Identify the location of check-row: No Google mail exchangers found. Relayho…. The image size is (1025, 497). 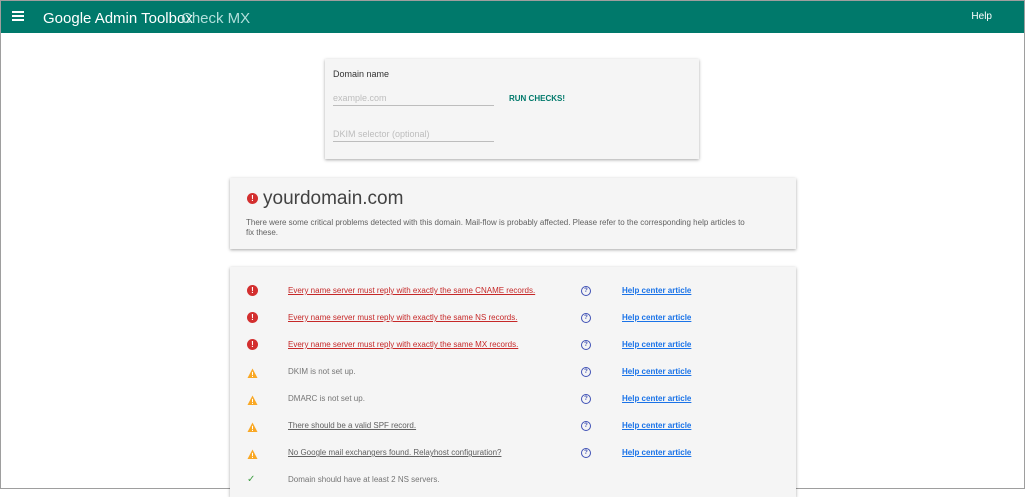
(513, 453).